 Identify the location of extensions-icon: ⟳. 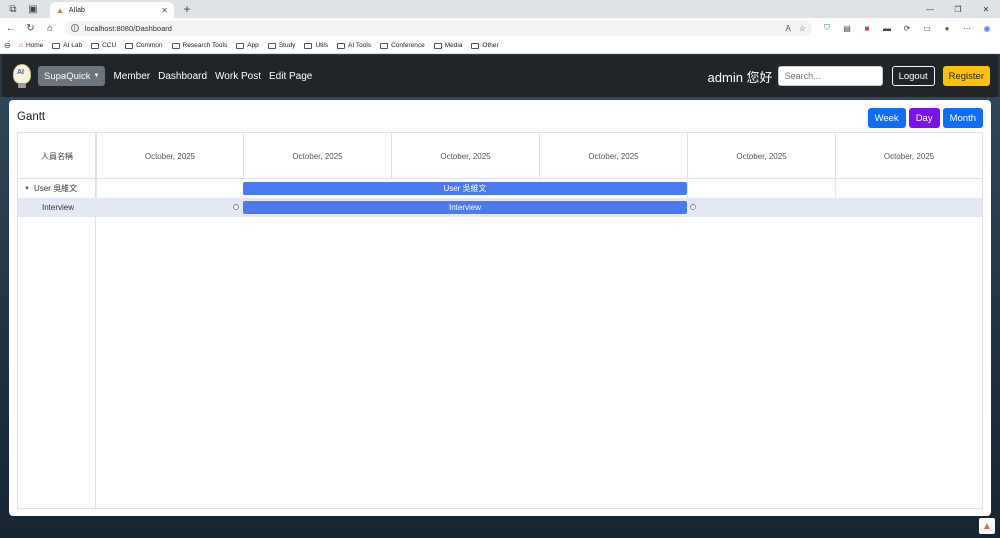
(907, 28).